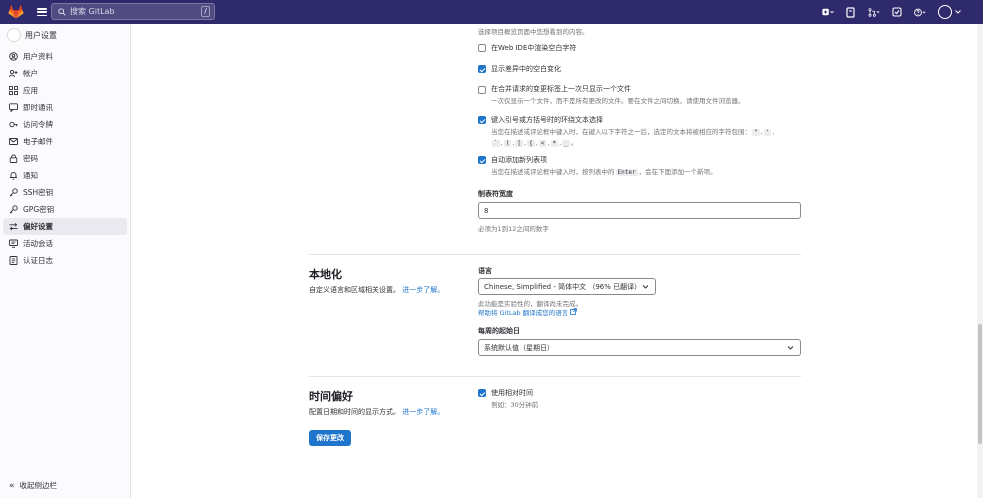 The image size is (983, 498). What do you see at coordinates (499, 331) in the screenshot?
I see `first-day-label: 每周的起始日` at bounding box center [499, 331].